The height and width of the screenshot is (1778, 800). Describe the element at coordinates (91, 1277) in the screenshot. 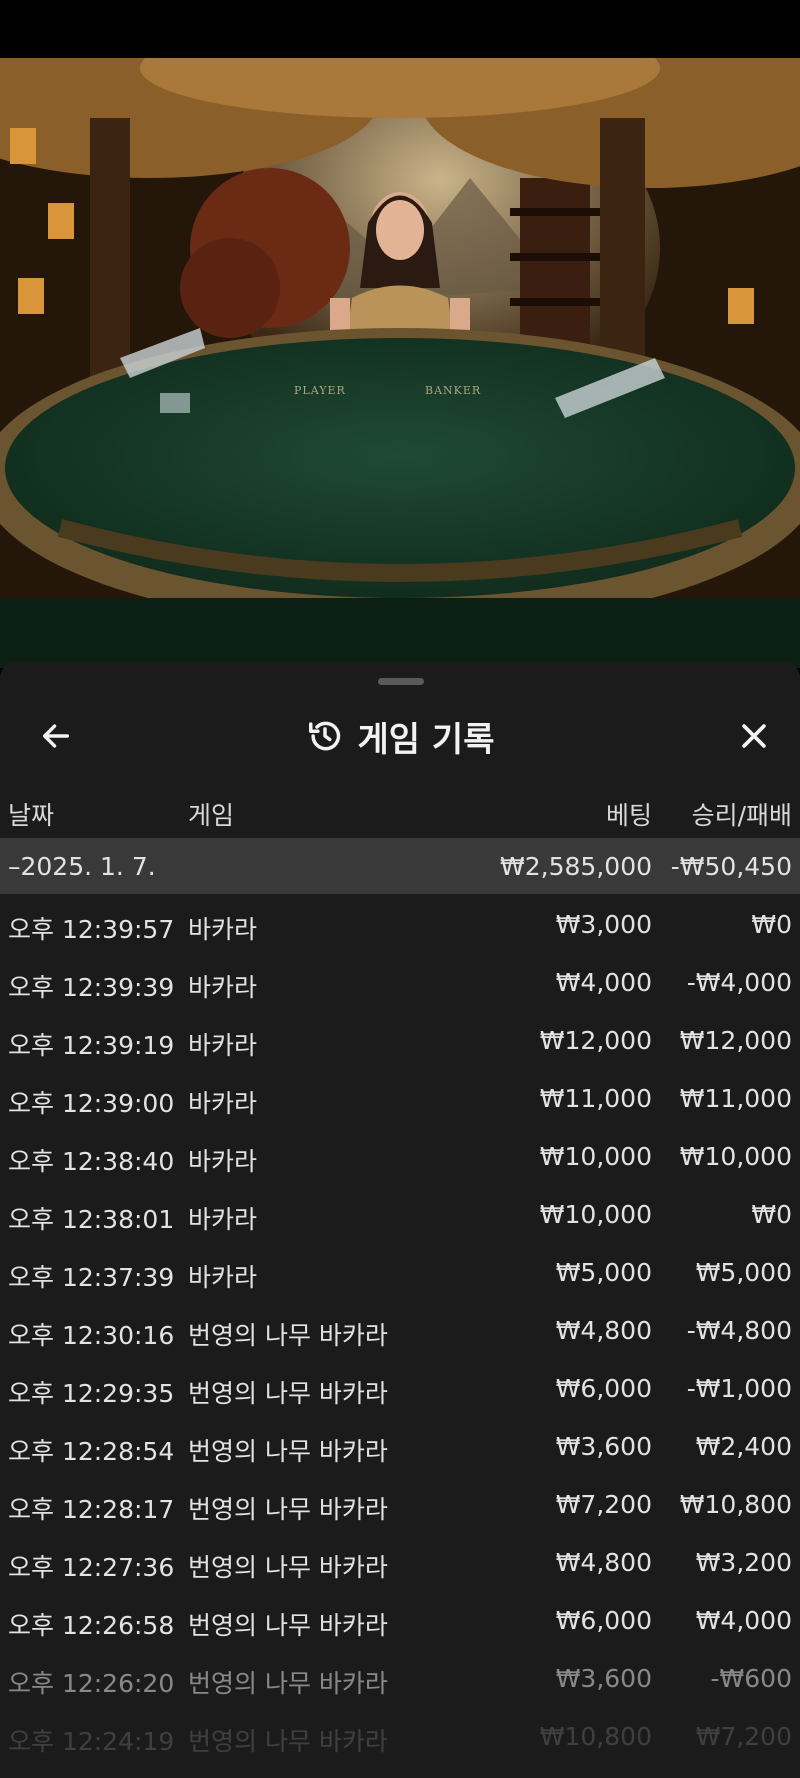

I see `row-time: 오후 12:37:39` at that location.